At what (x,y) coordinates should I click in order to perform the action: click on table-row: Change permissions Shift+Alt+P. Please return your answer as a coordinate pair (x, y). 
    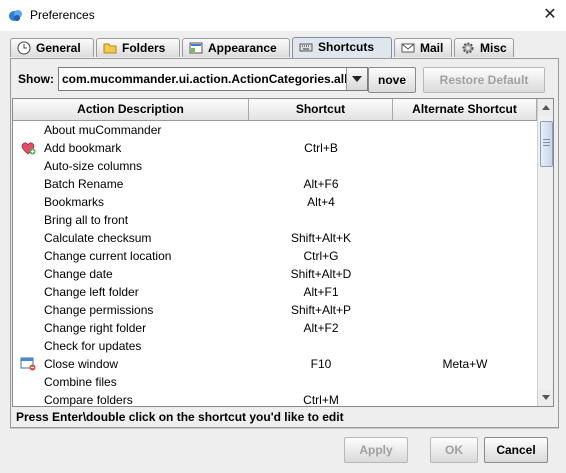
    Looking at the image, I should click on (275, 310).